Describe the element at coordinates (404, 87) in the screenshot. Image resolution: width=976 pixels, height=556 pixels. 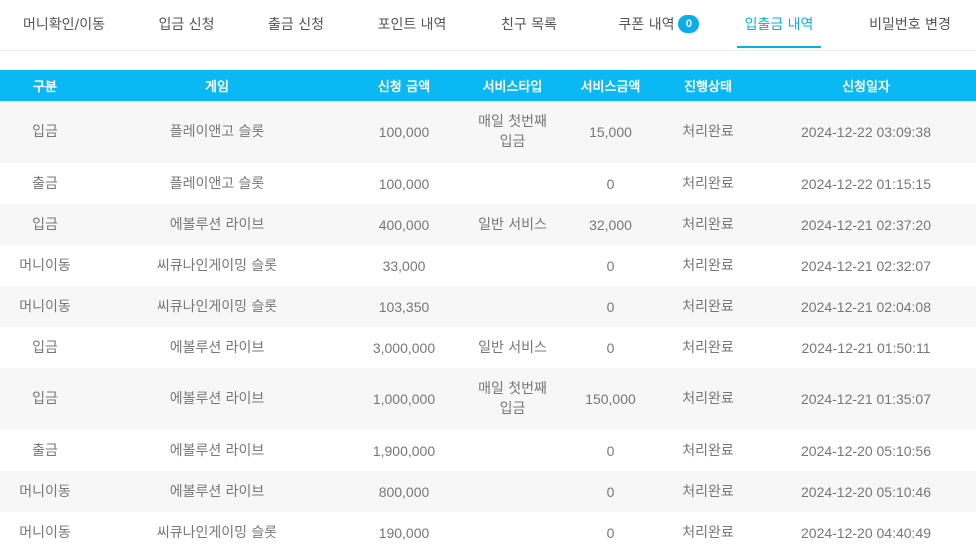
I see `col-header-amount: 신청 금액` at that location.